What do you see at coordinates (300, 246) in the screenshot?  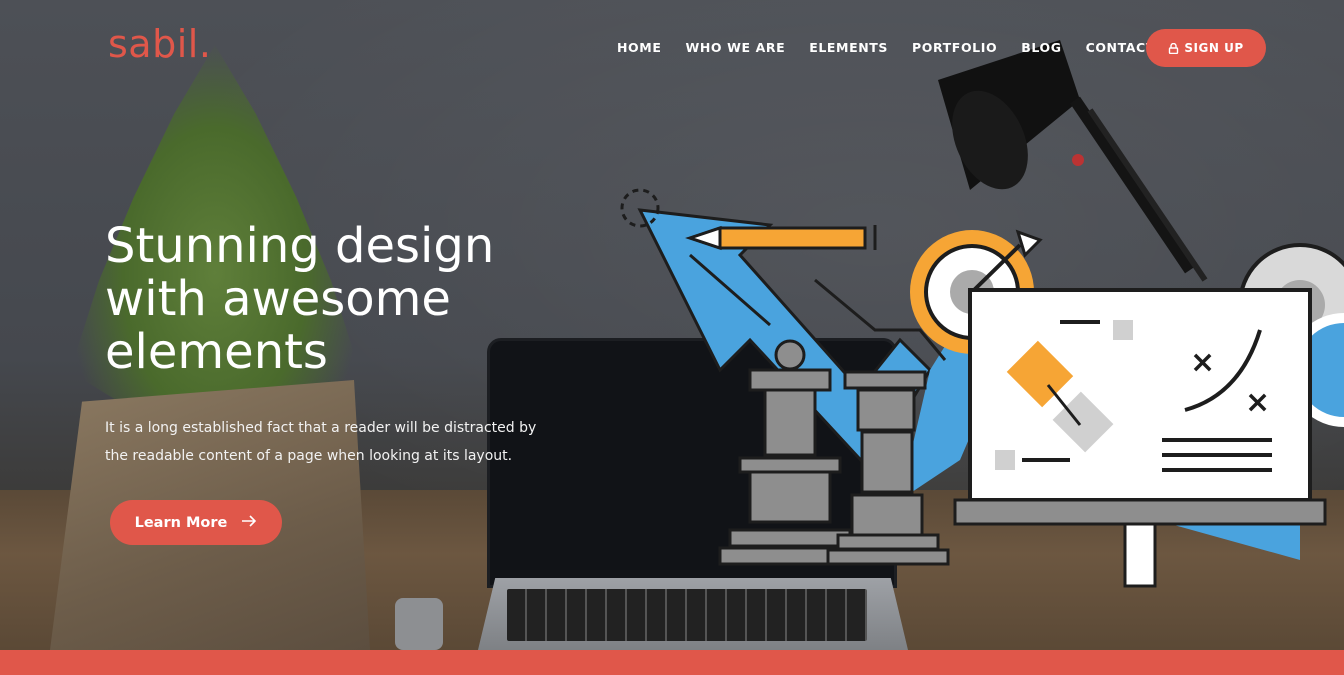 I see `headline-line-1: Stunning design` at bounding box center [300, 246].